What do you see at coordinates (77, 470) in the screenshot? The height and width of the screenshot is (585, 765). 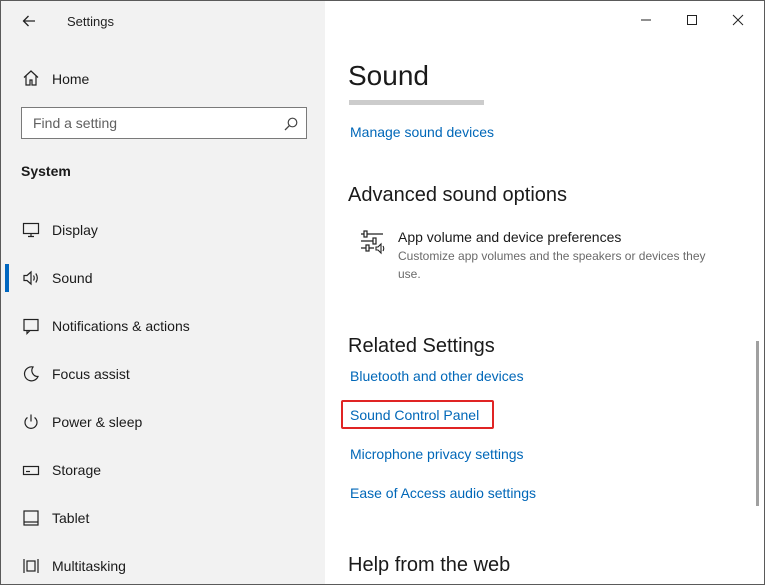 I see `sidebar-item-label: Storage` at bounding box center [77, 470].